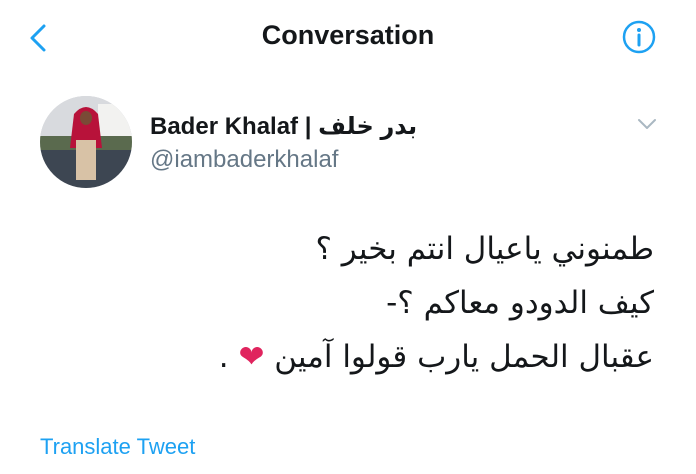  Describe the element at coordinates (251, 357) in the screenshot. I see `heart-emoji: ❤` at that location.